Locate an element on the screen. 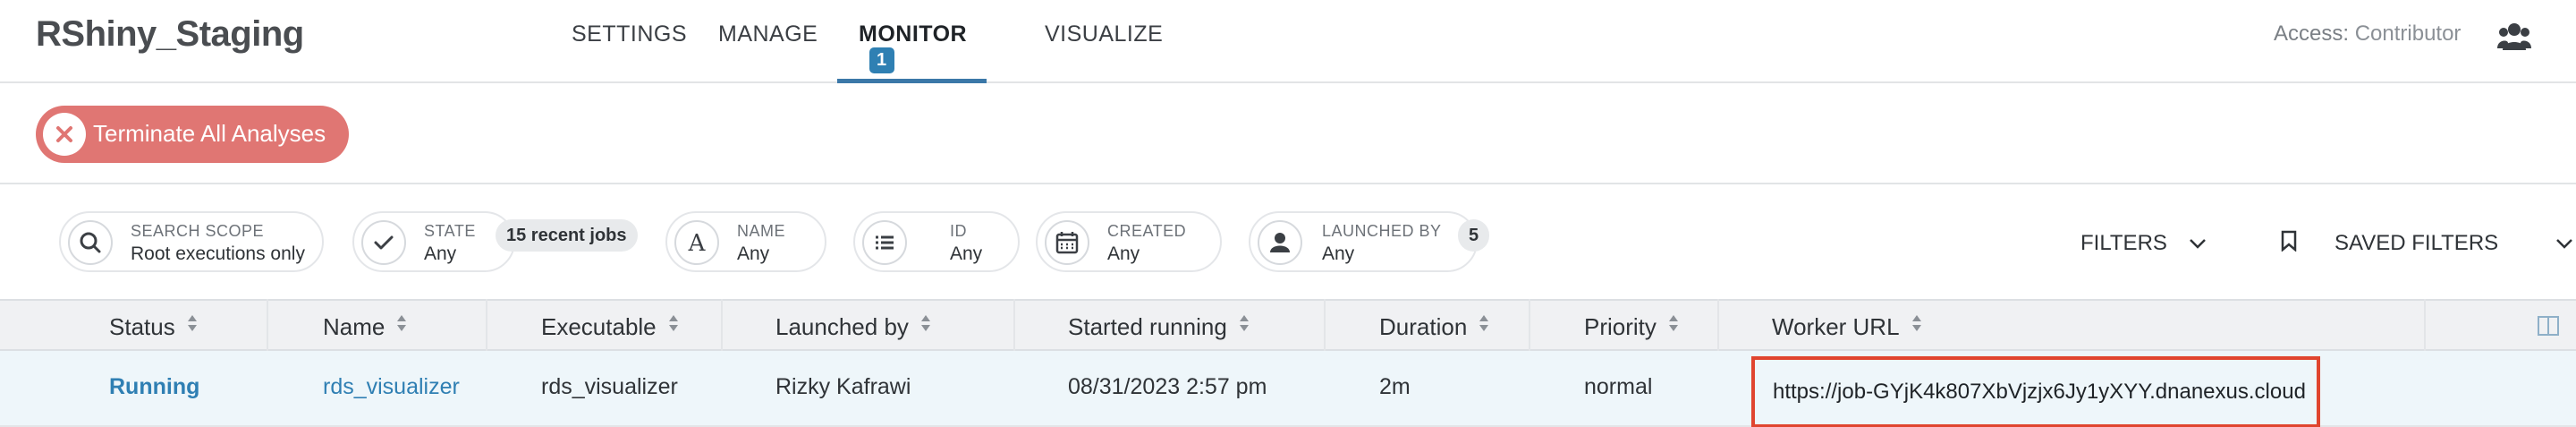 The image size is (2576, 427). svg-text: A is located at coordinates (697, 243).